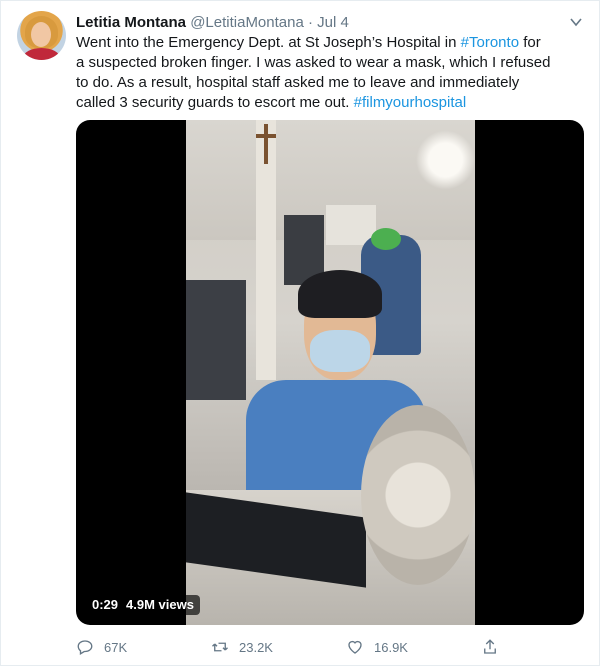 Image resolution: width=600 pixels, height=666 pixels. Describe the element at coordinates (386, 239) in the screenshot. I see `staff-cap` at that location.